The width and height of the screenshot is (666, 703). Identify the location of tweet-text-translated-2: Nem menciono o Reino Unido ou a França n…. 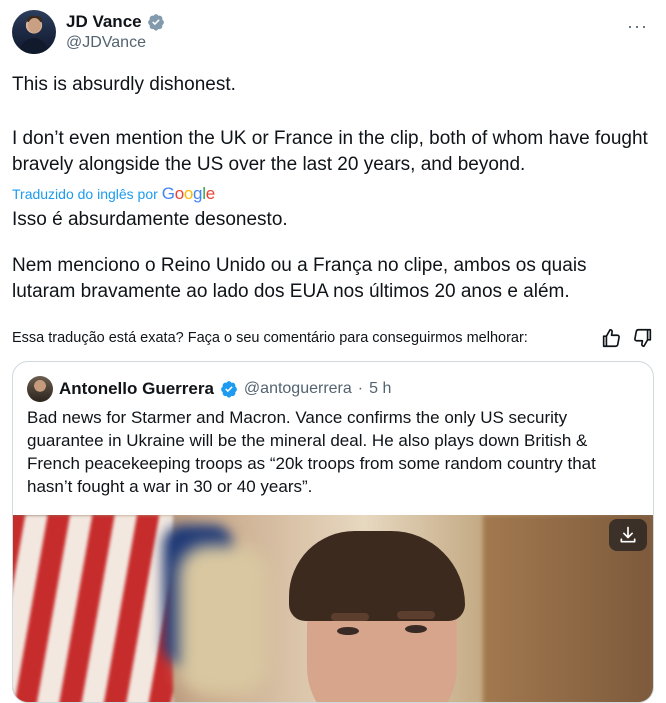
(299, 278).